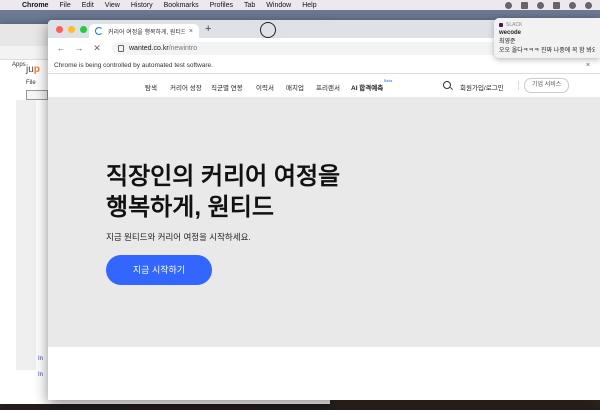 The width and height of the screenshot is (600, 410). What do you see at coordinates (236, 192) in the screenshot?
I see `hero-title: 직장인의 커리어 여정을 행복하게, 원티드` at bounding box center [236, 192].